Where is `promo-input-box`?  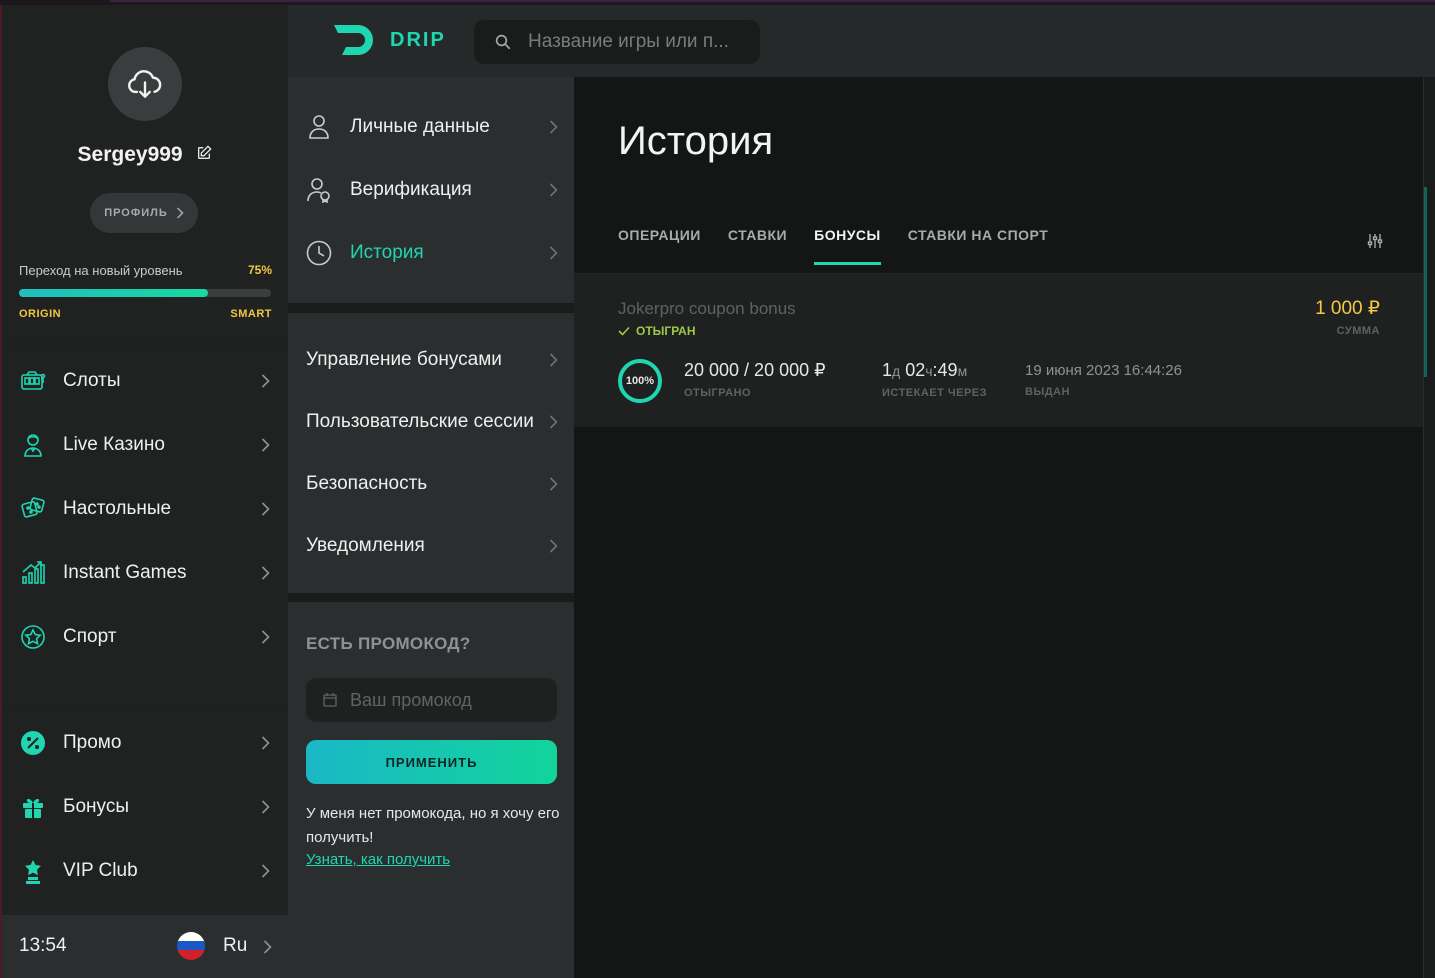 promo-input-box is located at coordinates (431, 700).